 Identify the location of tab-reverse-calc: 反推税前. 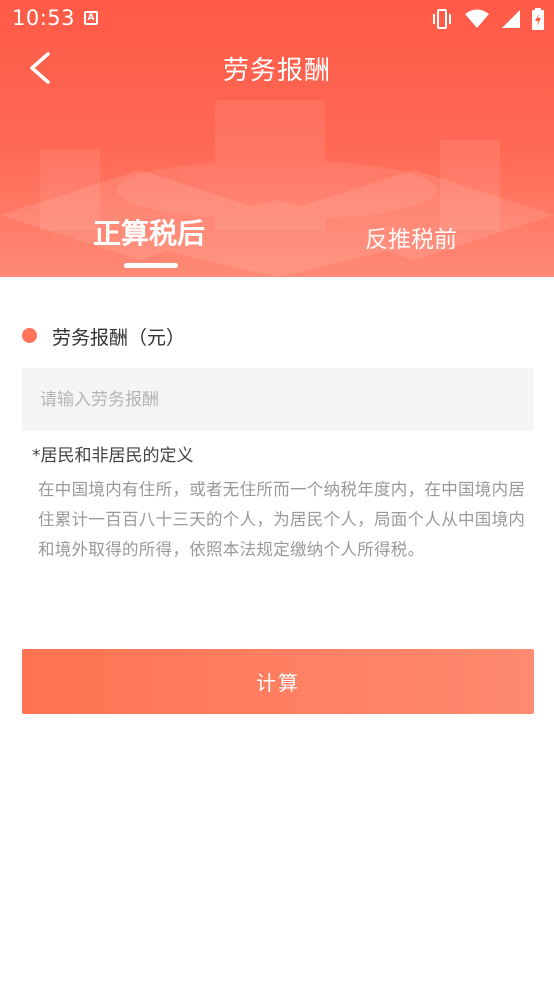
(411, 237).